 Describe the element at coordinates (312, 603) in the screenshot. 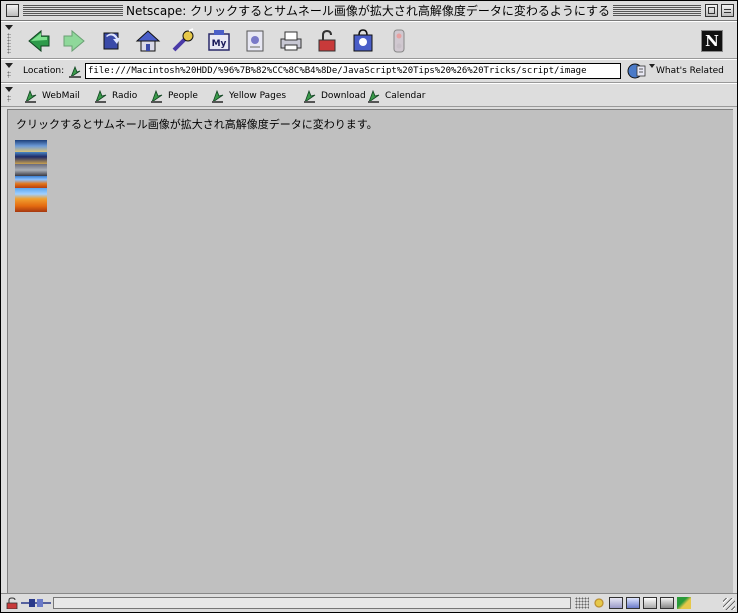

I see `status-message-area` at that location.